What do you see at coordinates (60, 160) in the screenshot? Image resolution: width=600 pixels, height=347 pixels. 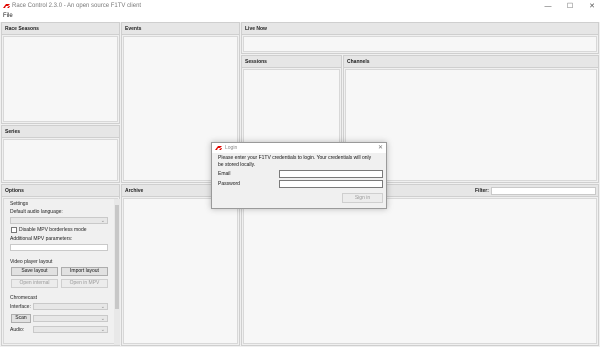 I see `series-list` at bounding box center [60, 160].